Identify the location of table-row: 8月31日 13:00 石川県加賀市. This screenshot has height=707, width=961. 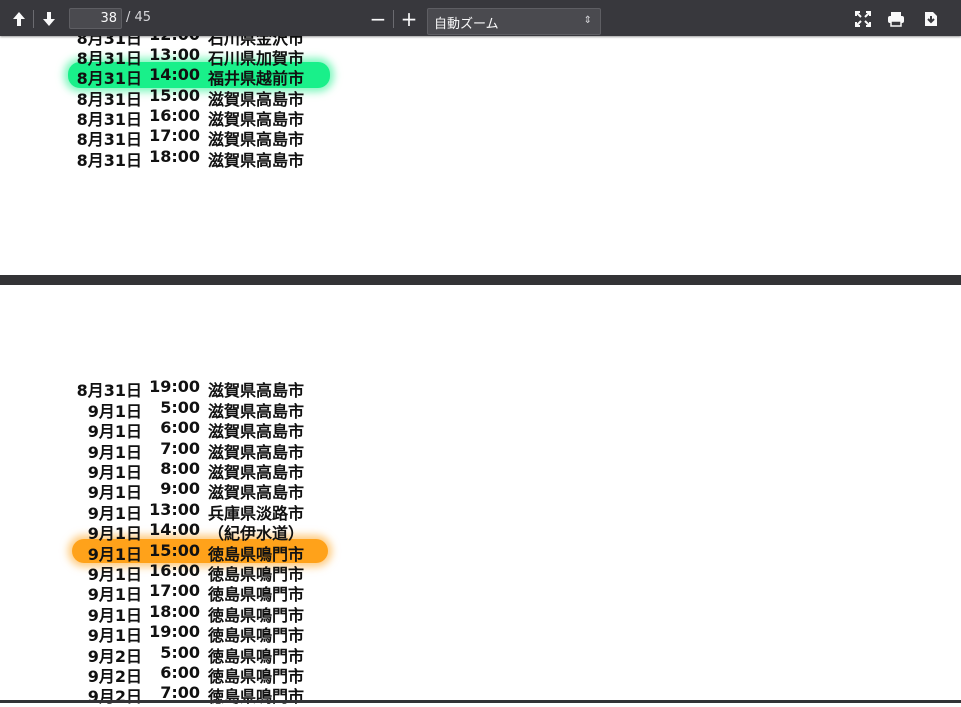
(201, 56).